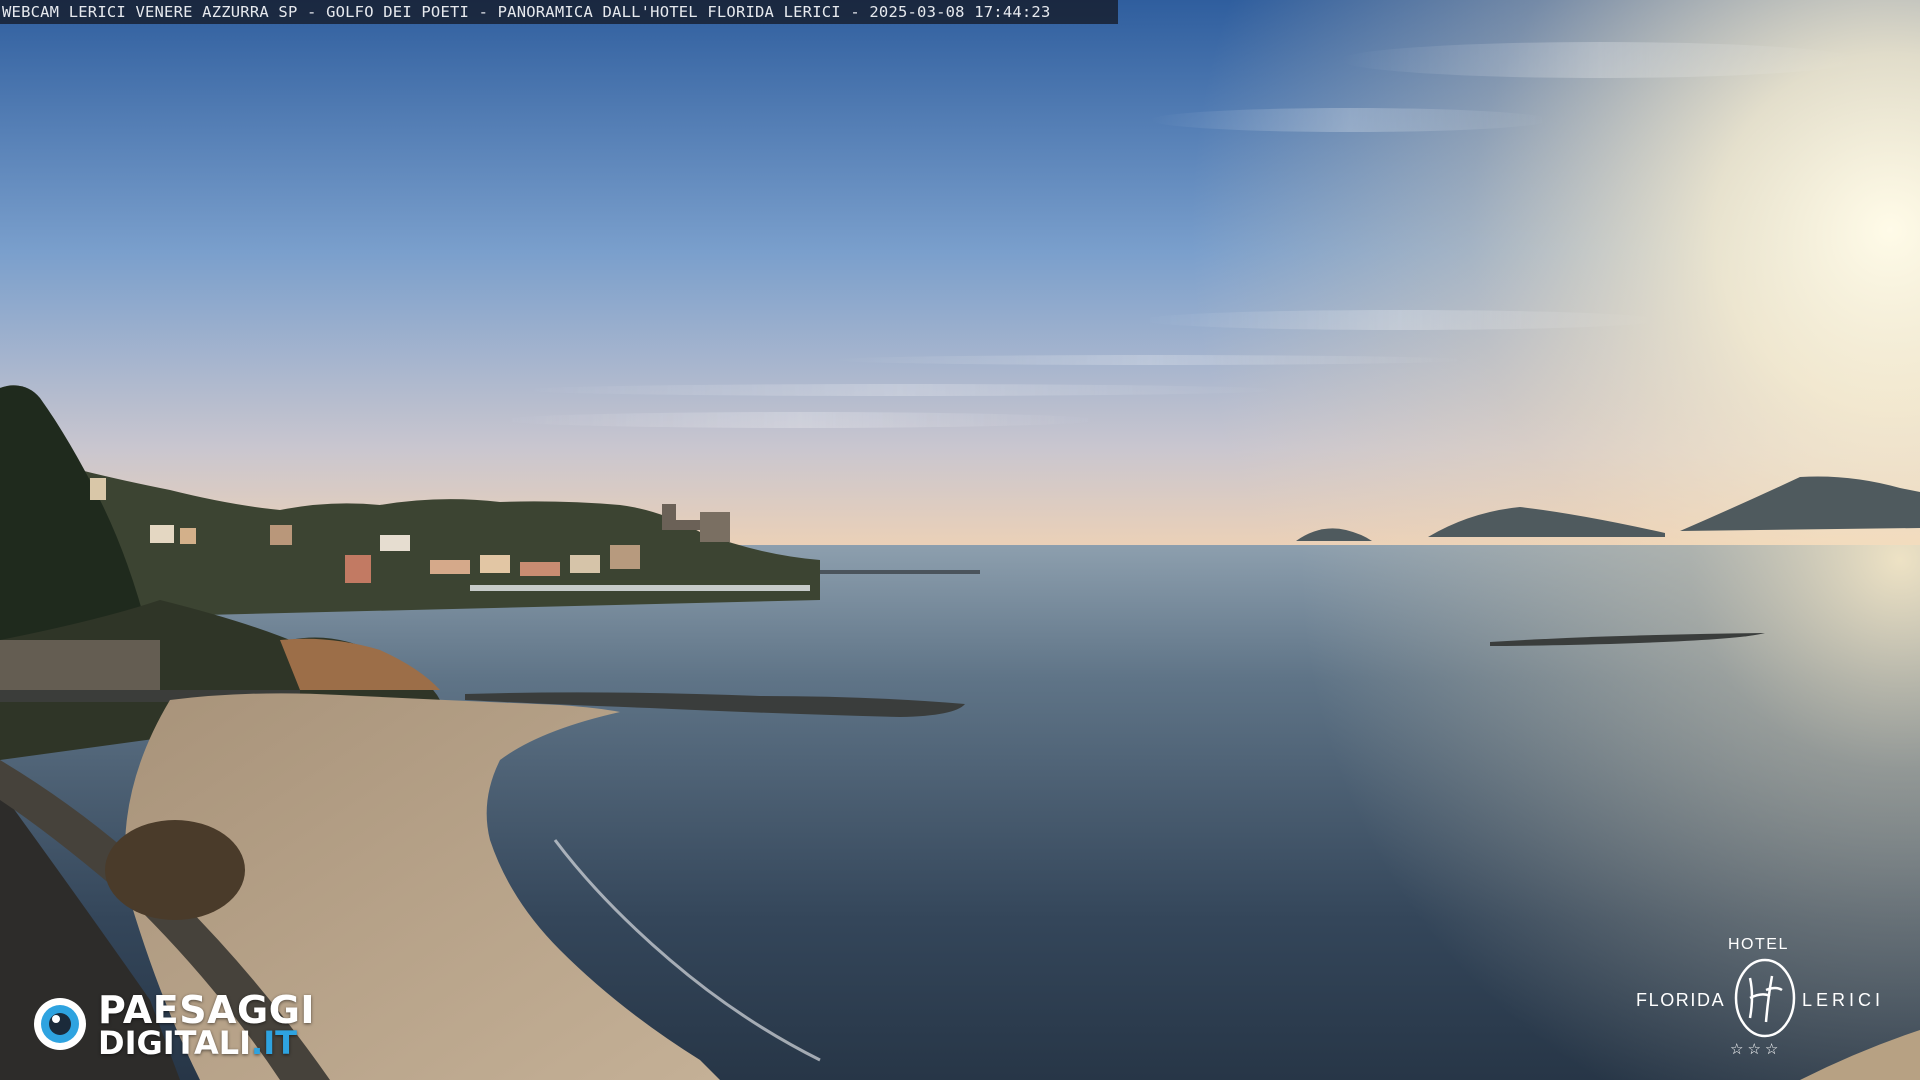  What do you see at coordinates (1681, 1000) in the screenshot?
I see `logo-florida-word: FLORIDA` at bounding box center [1681, 1000].